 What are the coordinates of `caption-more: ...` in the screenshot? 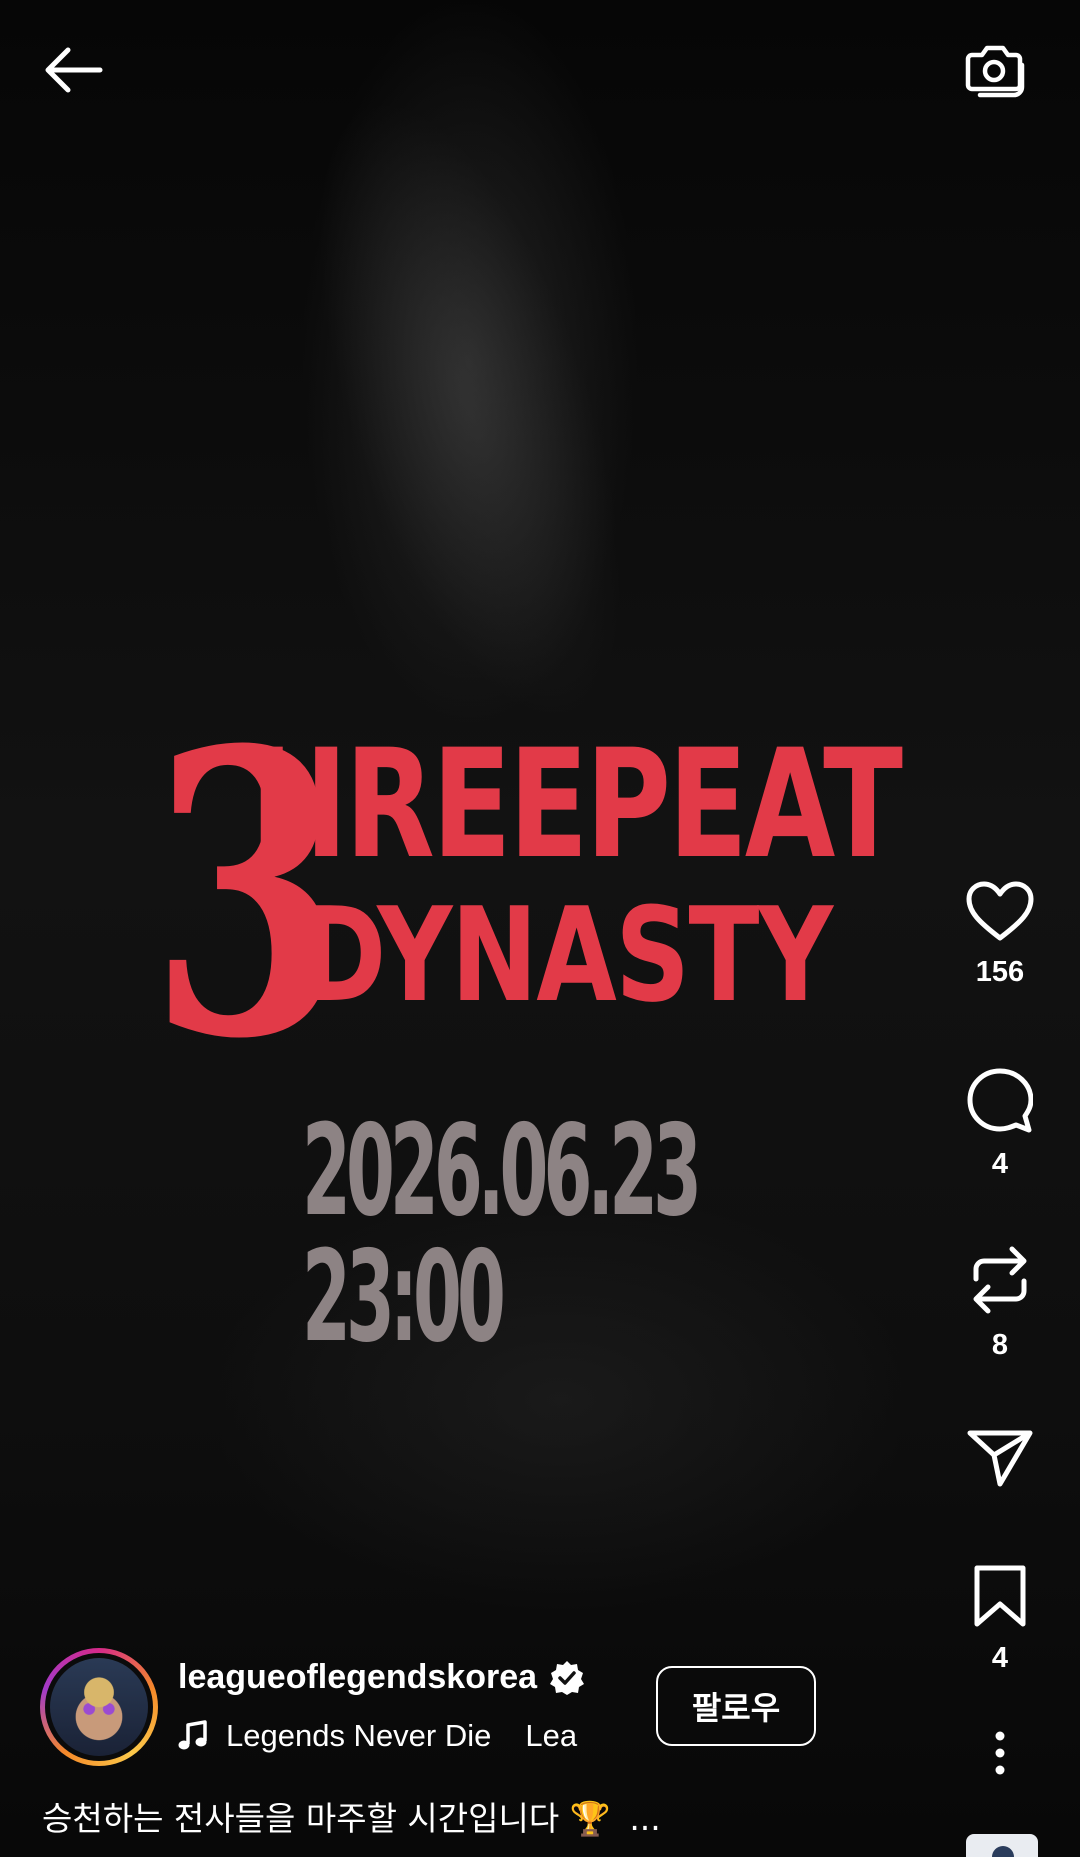 It's located at (644, 1818).